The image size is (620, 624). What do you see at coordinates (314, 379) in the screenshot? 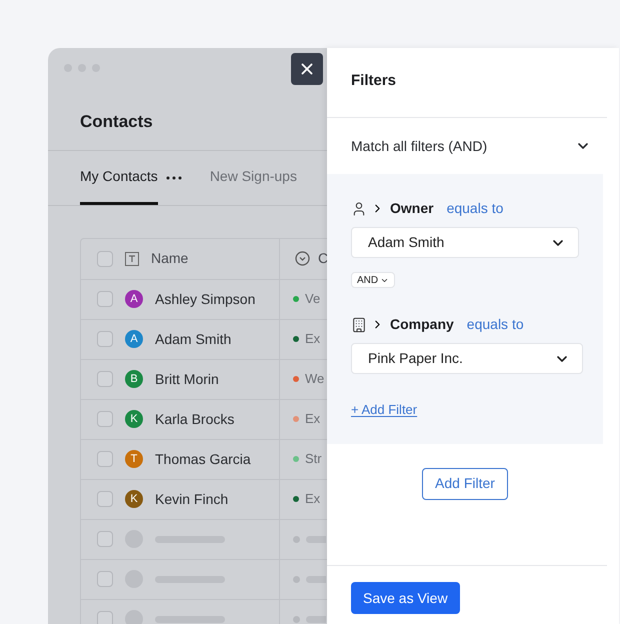
I see `status-text: We` at bounding box center [314, 379].